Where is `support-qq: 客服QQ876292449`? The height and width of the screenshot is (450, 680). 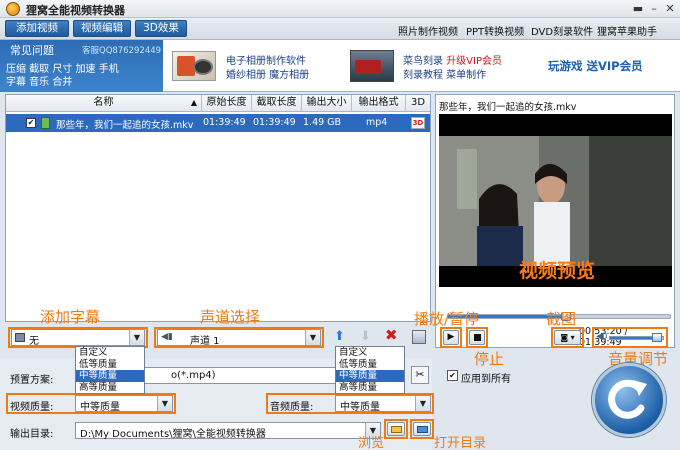 support-qq: 客服QQ876292449 is located at coordinates (122, 51).